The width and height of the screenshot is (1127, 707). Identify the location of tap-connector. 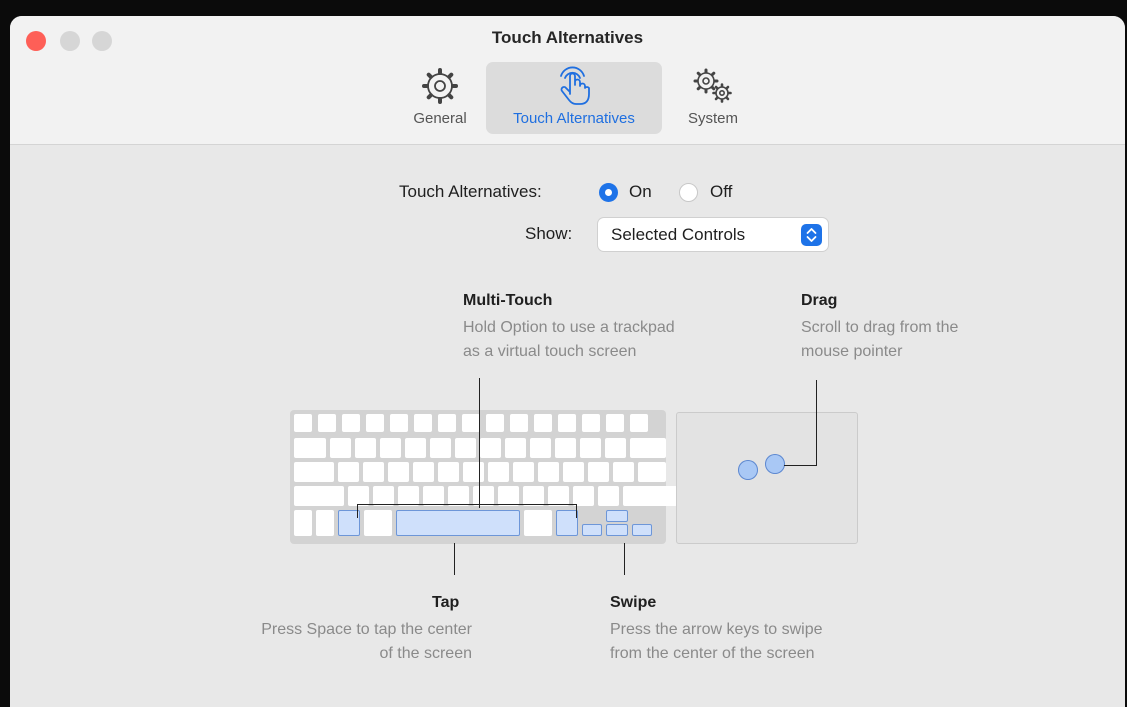
(454, 559).